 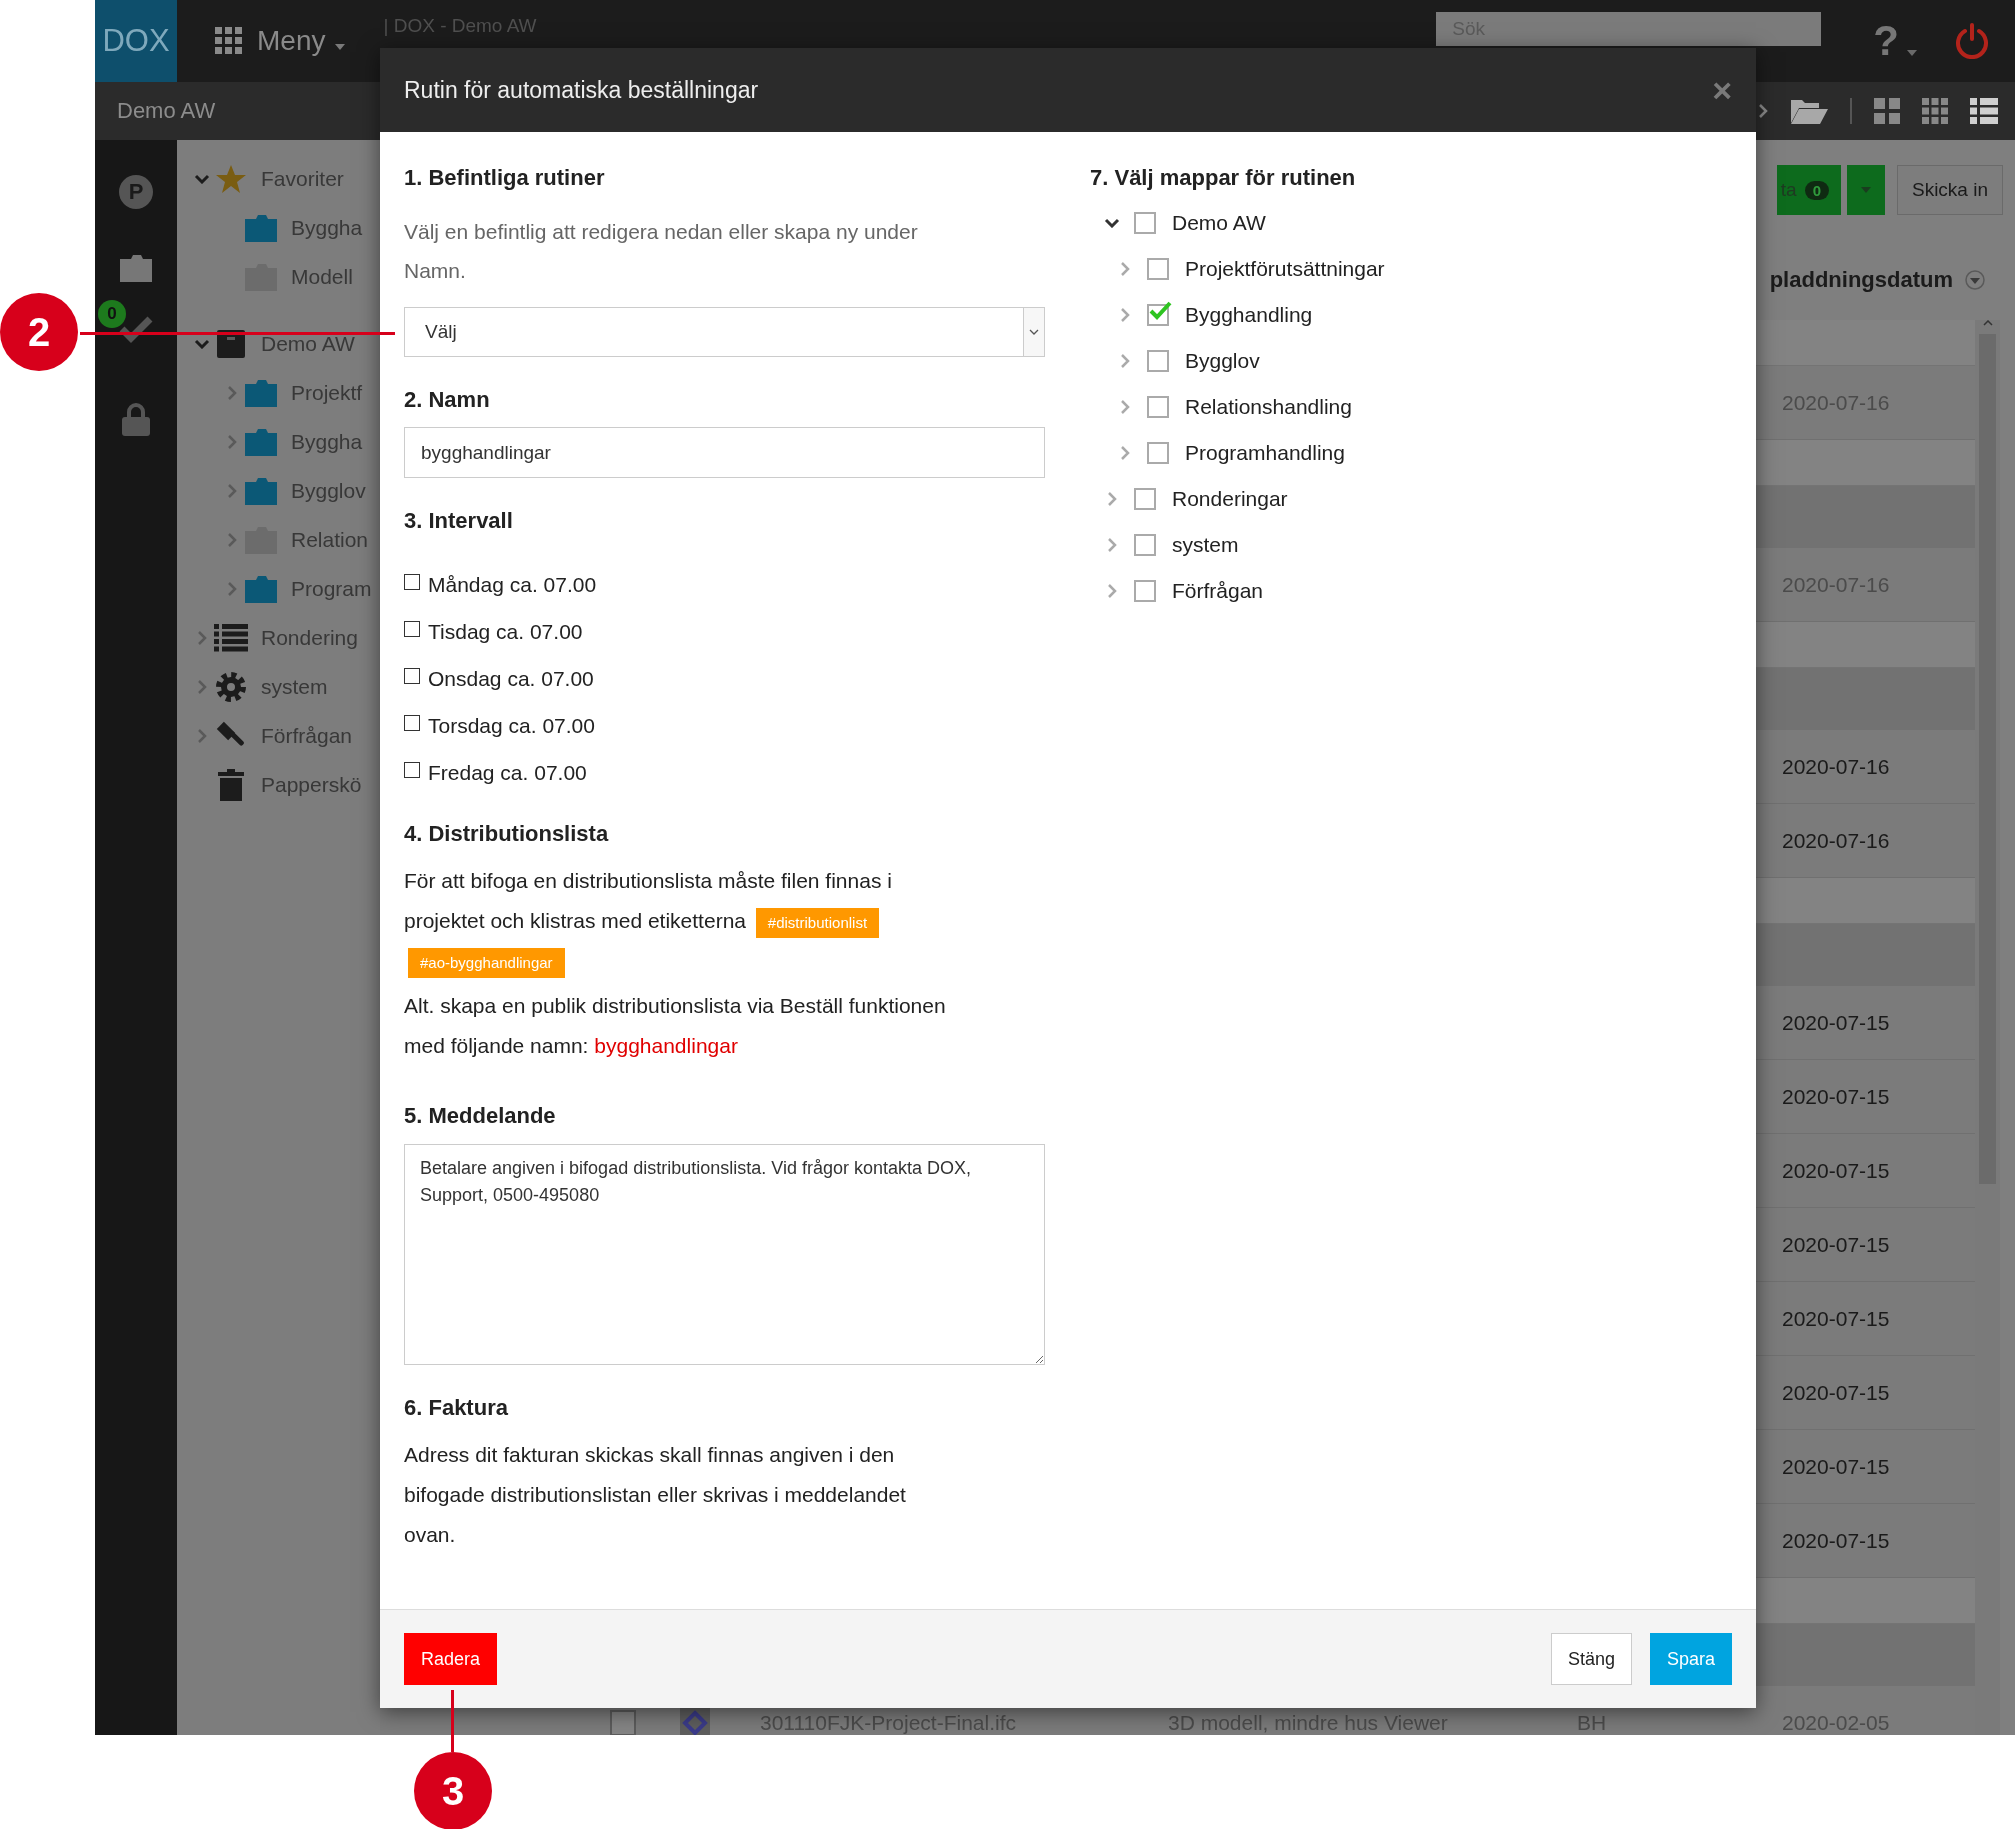 What do you see at coordinates (1886, 41) in the screenshot?
I see `help-button: ?` at bounding box center [1886, 41].